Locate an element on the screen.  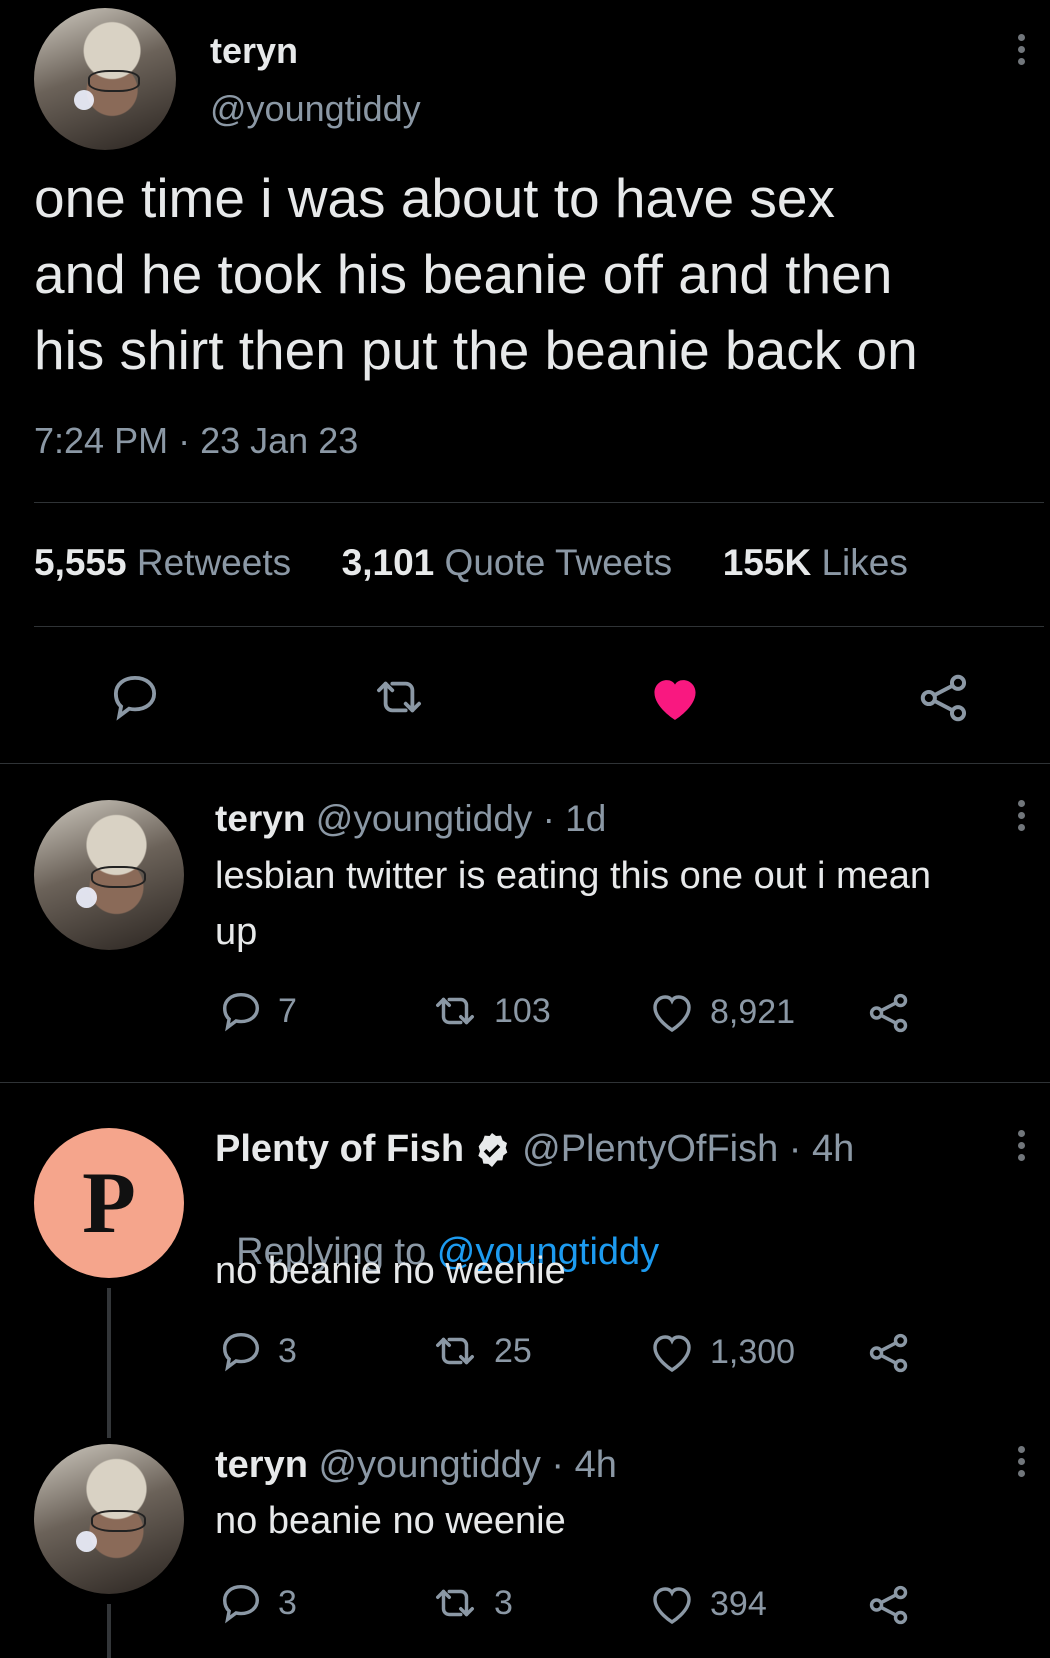
like-button: 8,921 is located at coordinates (721, 1012).